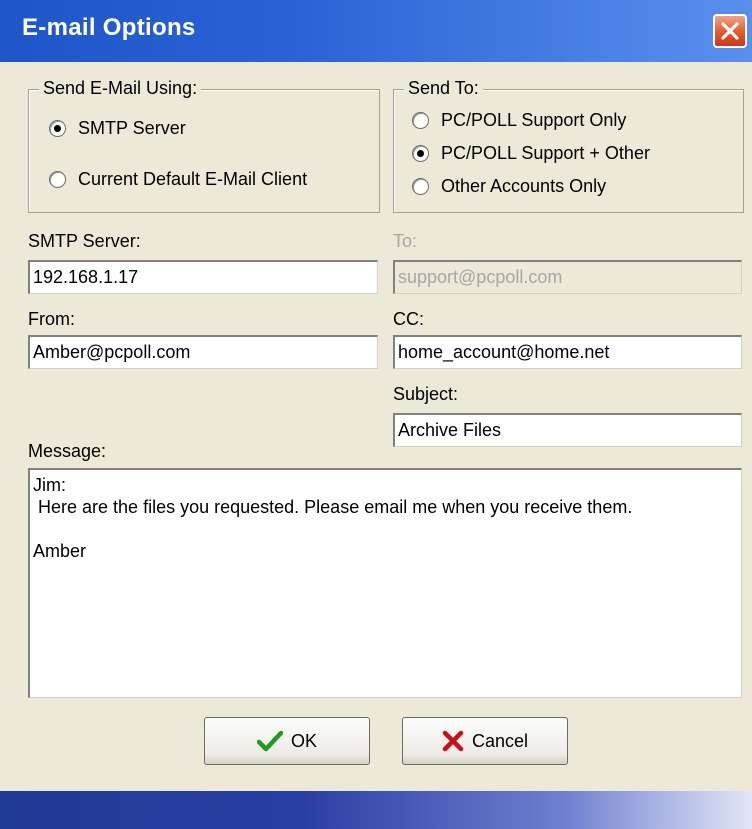 The width and height of the screenshot is (752, 829). I want to click on title-bar: E-mail Options, so click(376, 31).